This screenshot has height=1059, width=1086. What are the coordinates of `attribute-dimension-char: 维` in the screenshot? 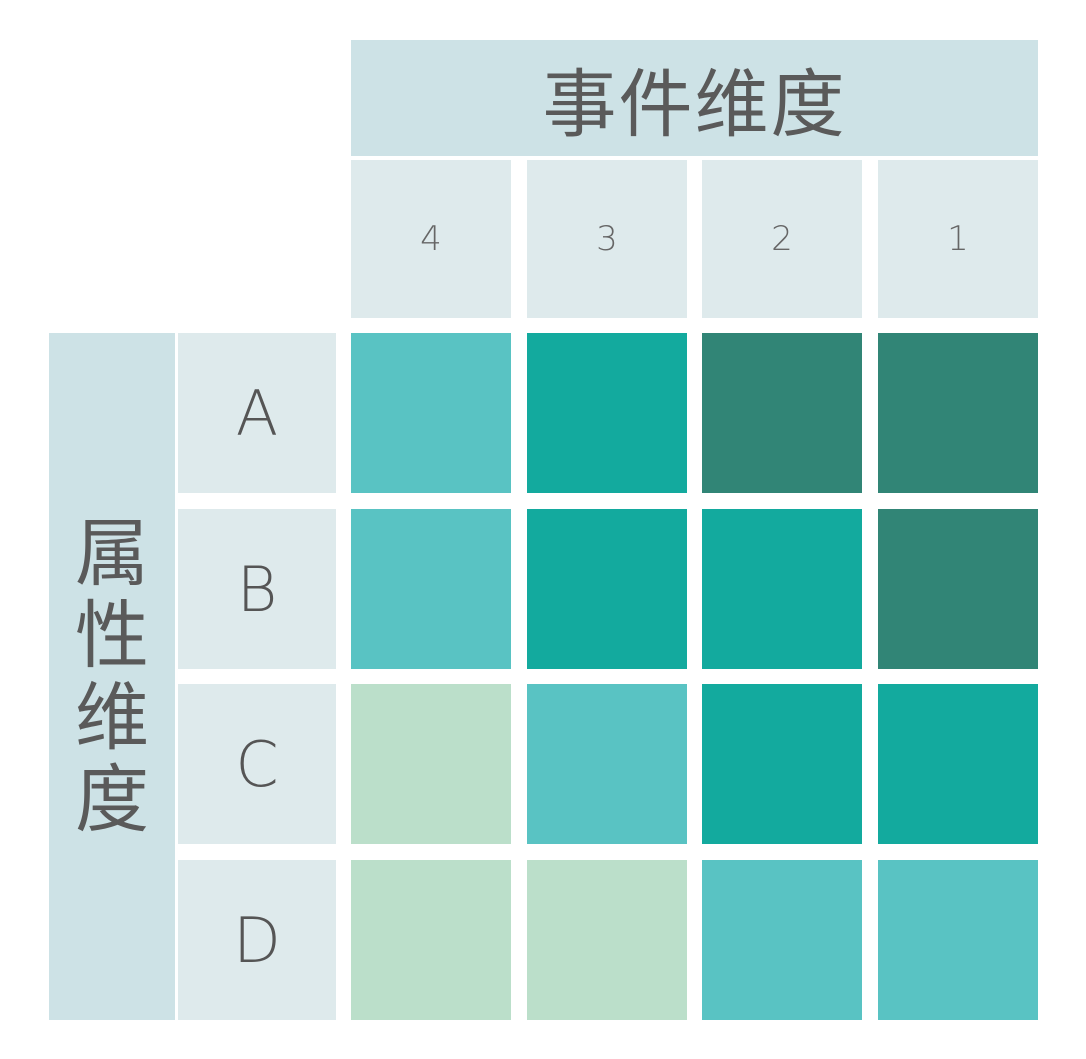 It's located at (112, 717).